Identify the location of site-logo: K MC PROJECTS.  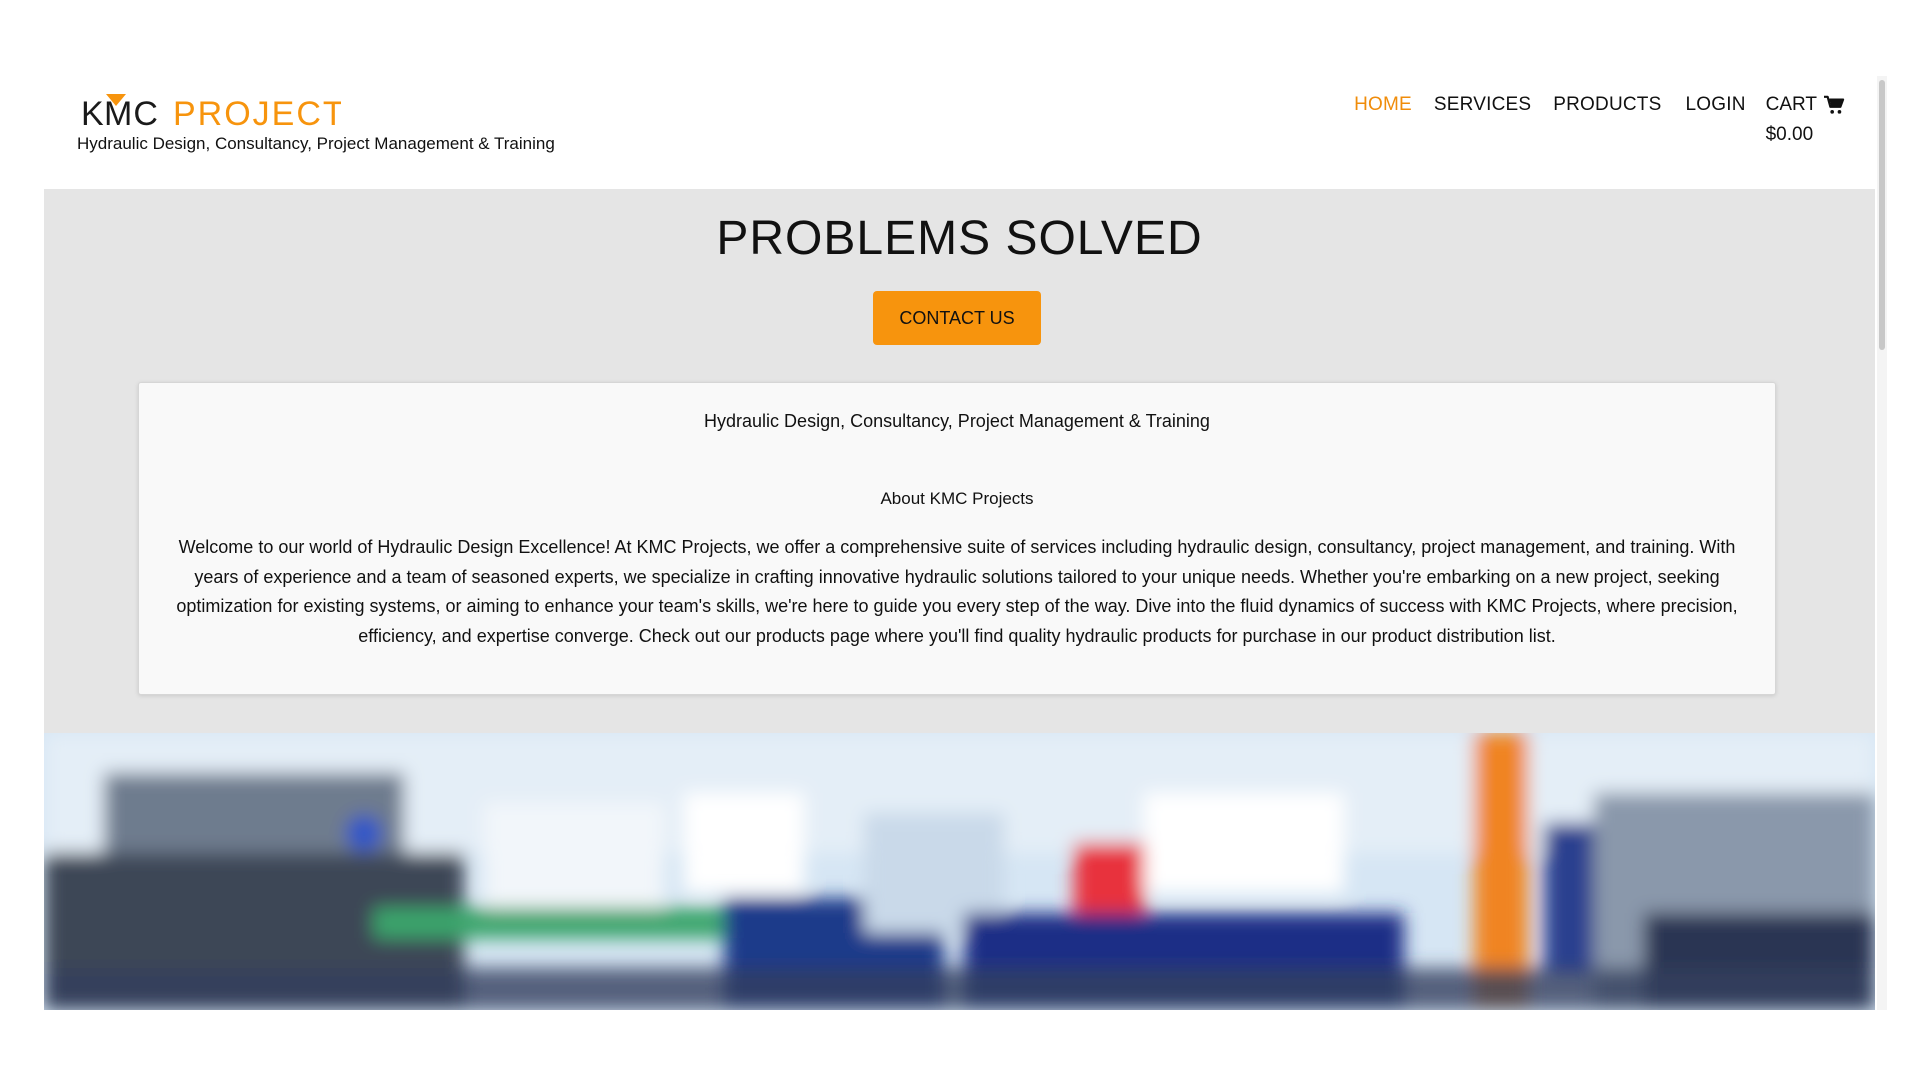
(211, 112).